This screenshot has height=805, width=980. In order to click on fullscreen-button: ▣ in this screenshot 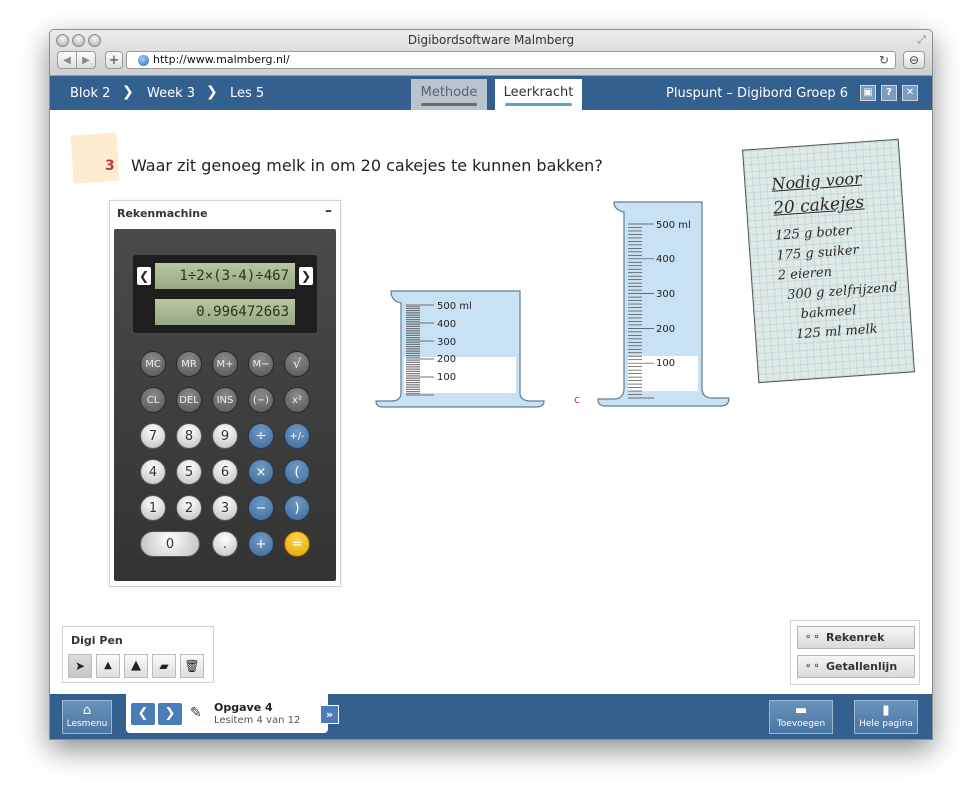, I will do `click(868, 93)`.